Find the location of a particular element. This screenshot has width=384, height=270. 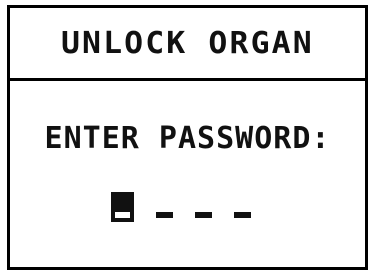

password-digit-1-cursor is located at coordinates (122, 207).